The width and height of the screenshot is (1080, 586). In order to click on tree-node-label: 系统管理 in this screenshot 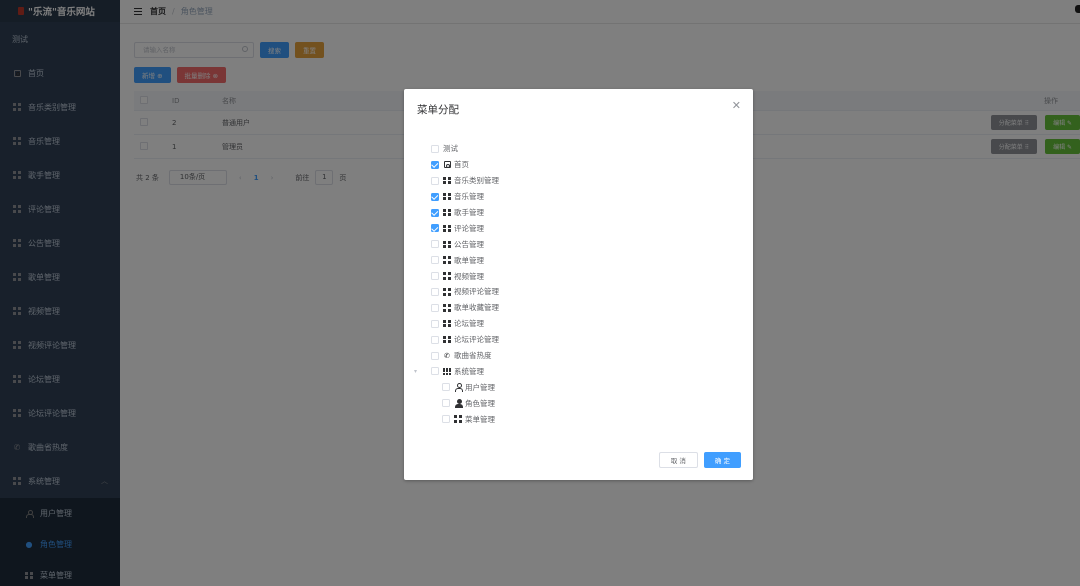, I will do `click(469, 371)`.